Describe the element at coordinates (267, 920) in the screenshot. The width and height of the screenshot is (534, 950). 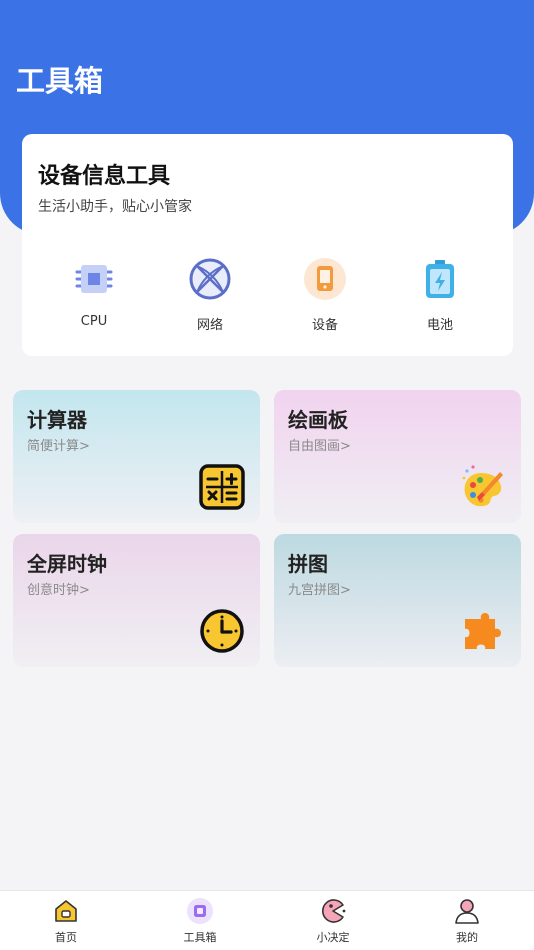
I see `bottom-tab-bar: 首页 工具箱 小决定 我的` at that location.